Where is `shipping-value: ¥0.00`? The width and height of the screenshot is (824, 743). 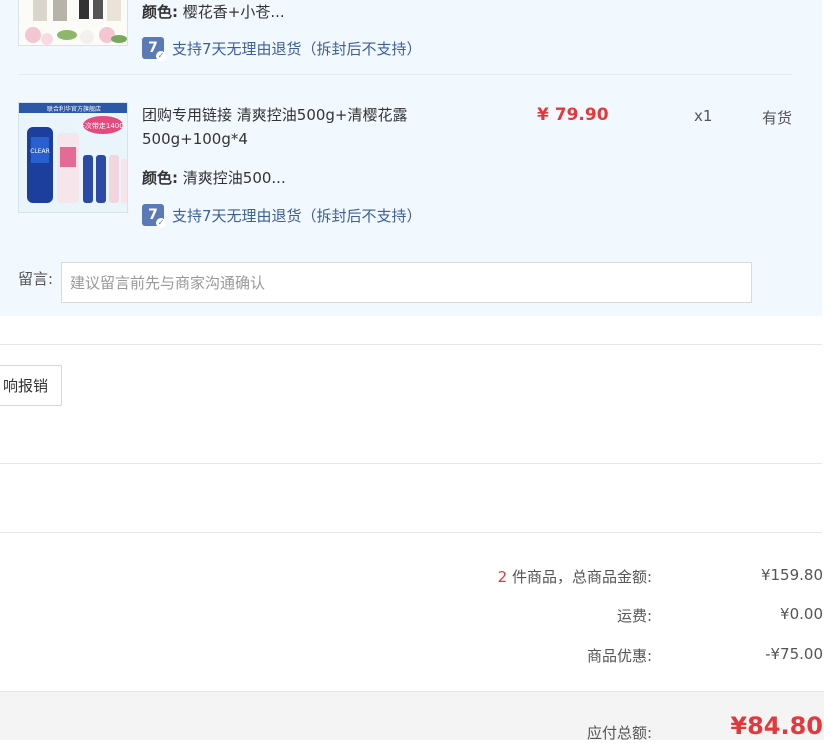
shipping-value: ¥0.00 is located at coordinates (801, 614).